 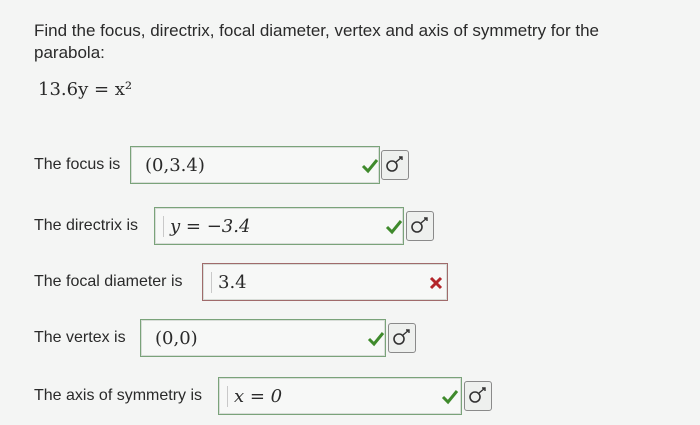 I want to click on focal-diameter-label: The focal diameter is, so click(x=108, y=281).